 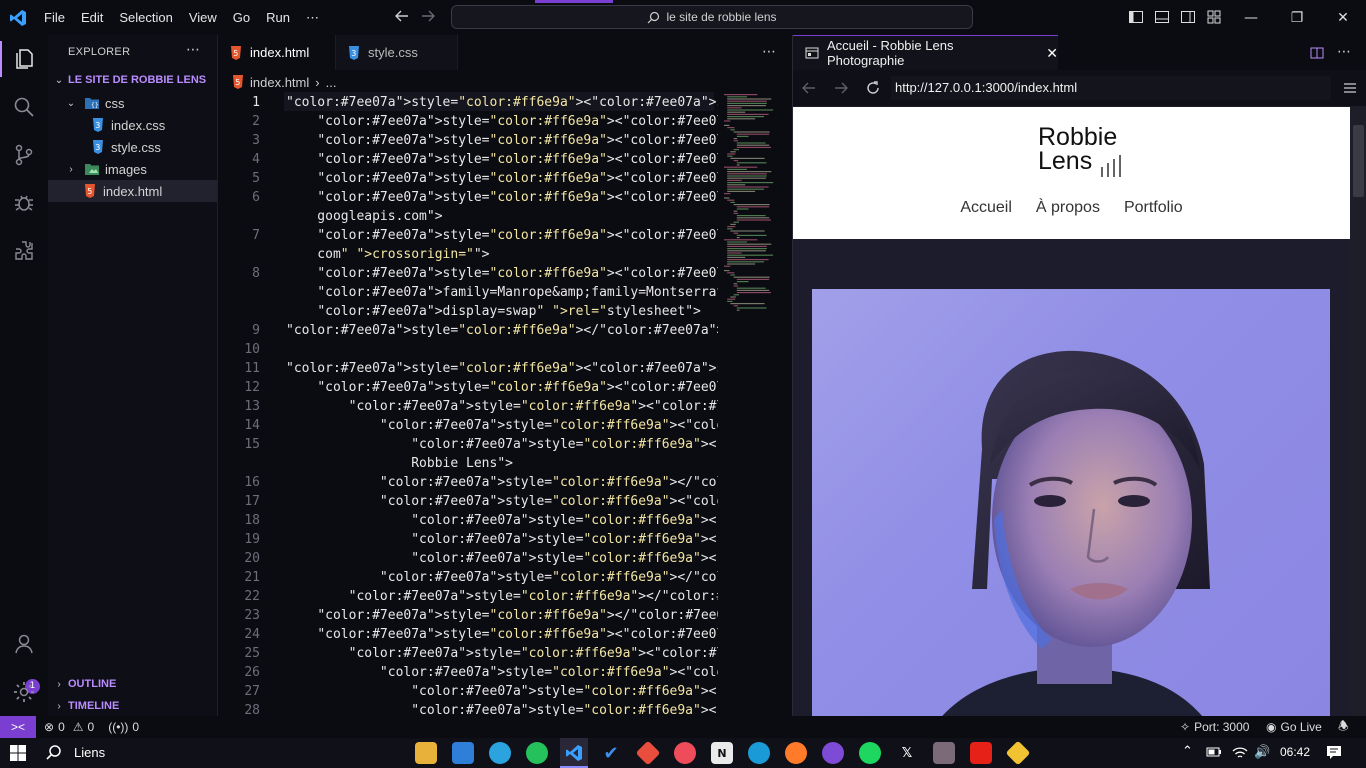 I want to click on browser-address-bar: http://127.0.0.1:3000/index.html, so click(x=1079, y=88).